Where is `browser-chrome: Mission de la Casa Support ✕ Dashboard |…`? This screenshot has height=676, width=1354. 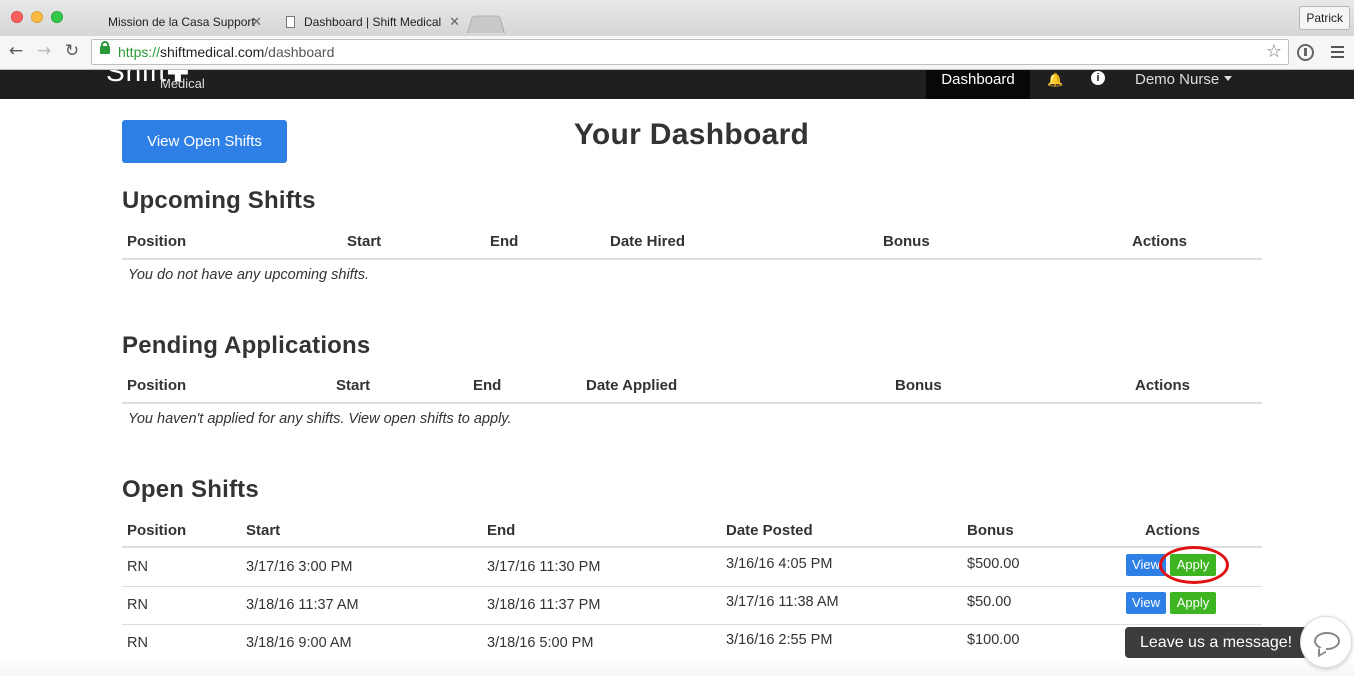 browser-chrome: Mission de la Casa Support ✕ Dashboard |… is located at coordinates (677, 35).